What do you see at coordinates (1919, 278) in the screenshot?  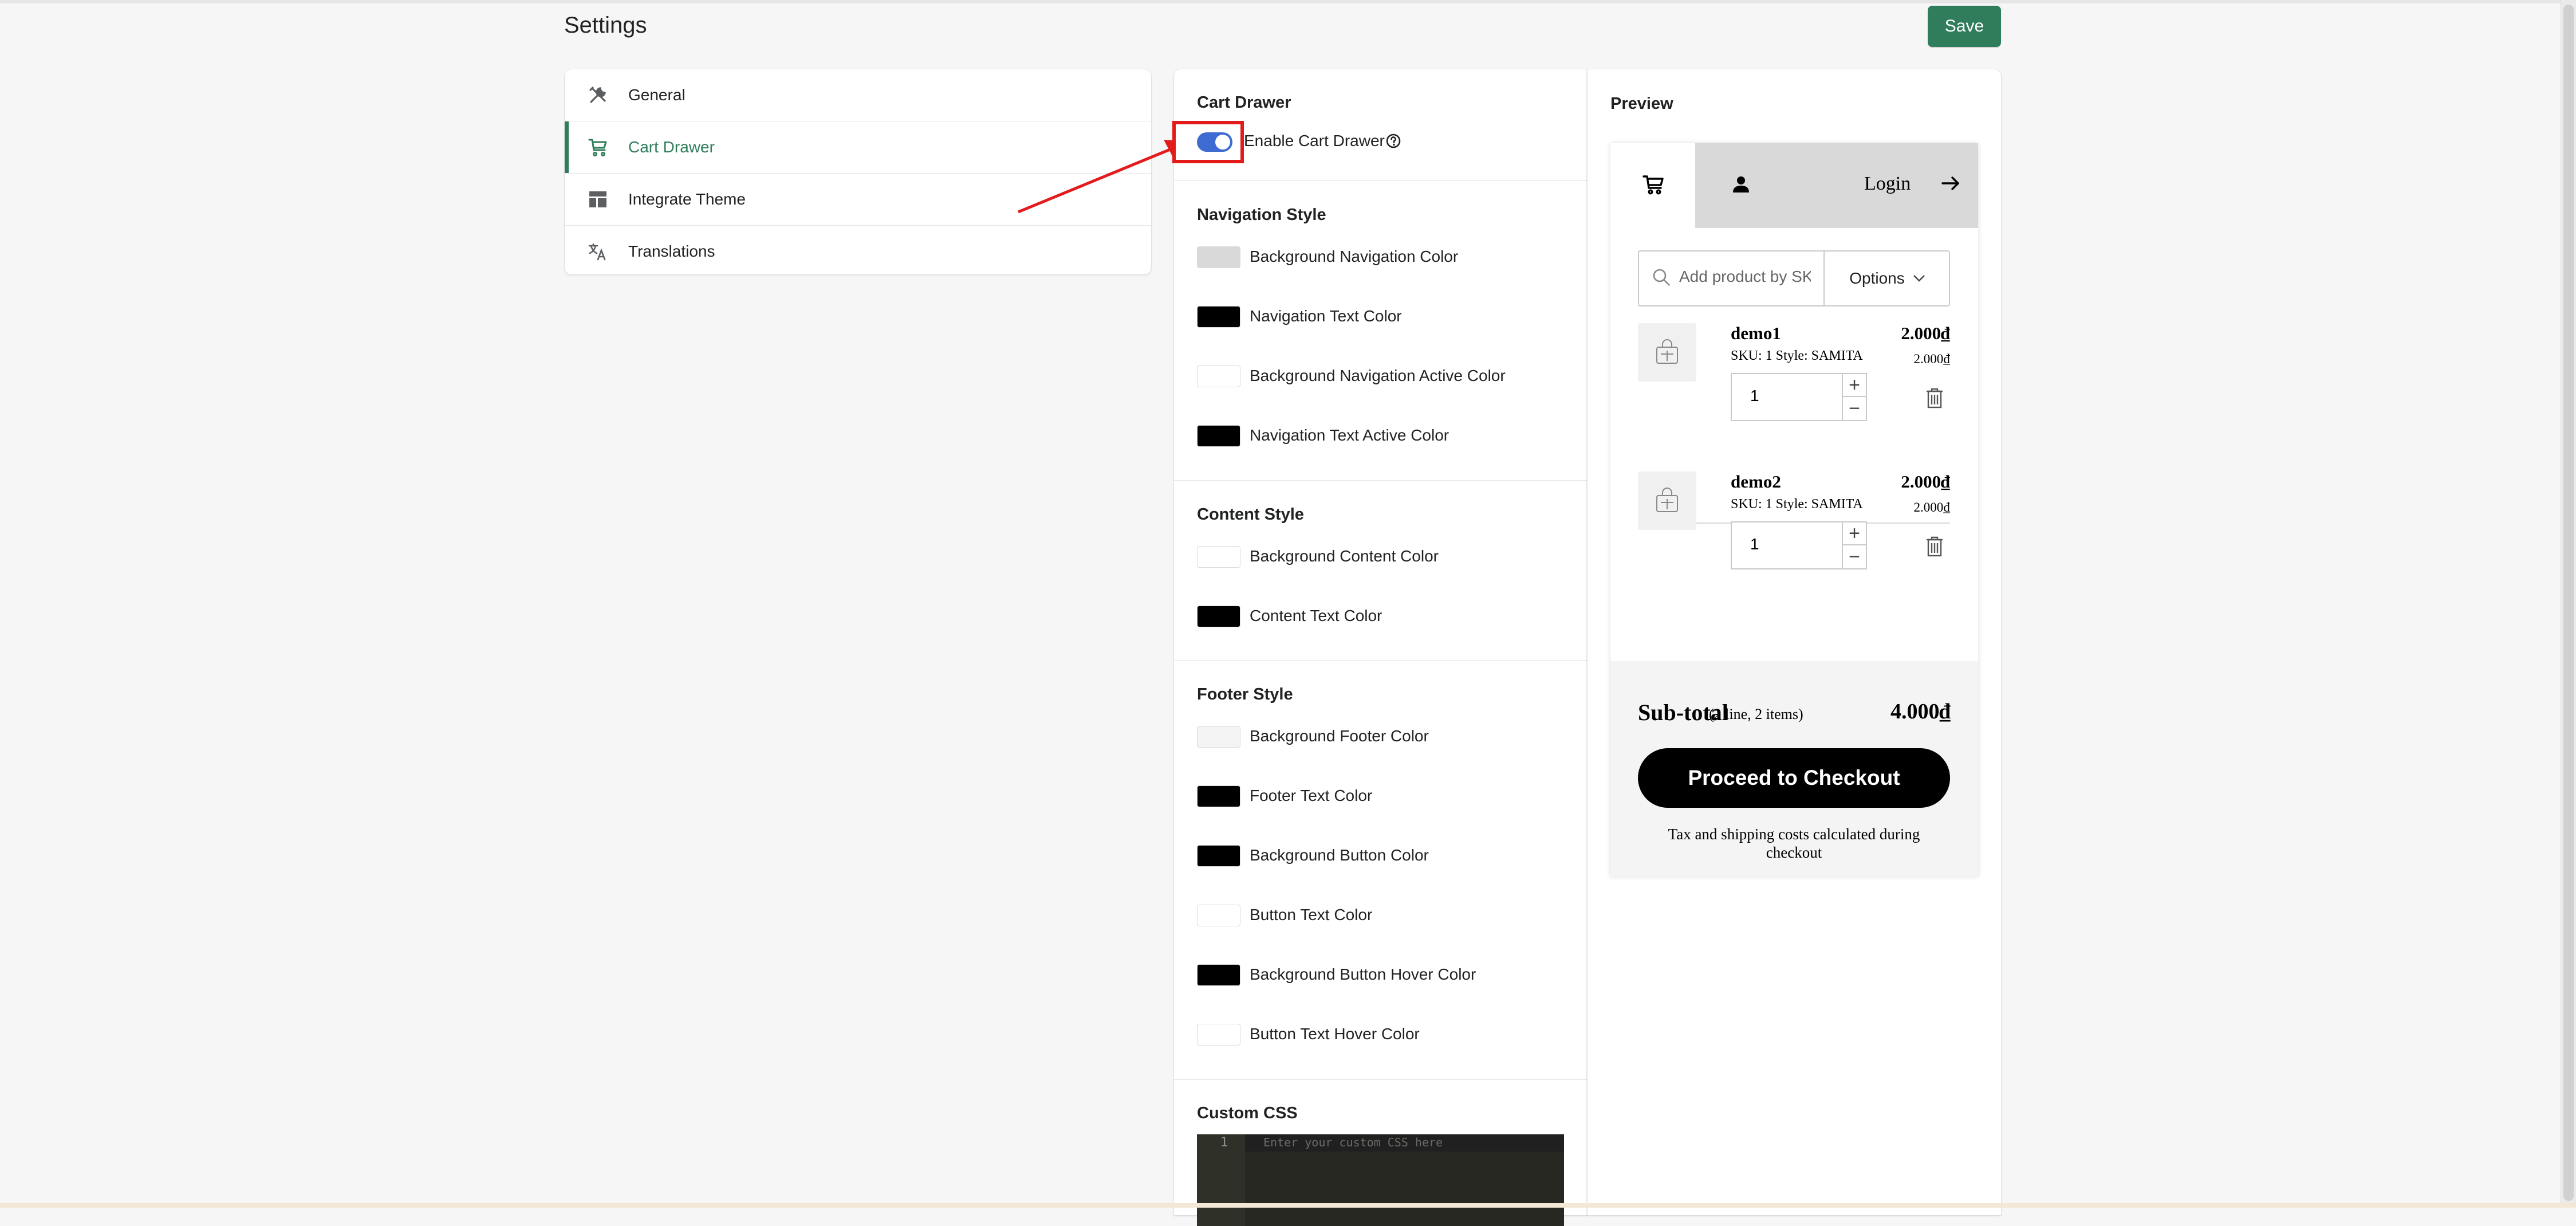 I see `chevron-down-icon` at bounding box center [1919, 278].